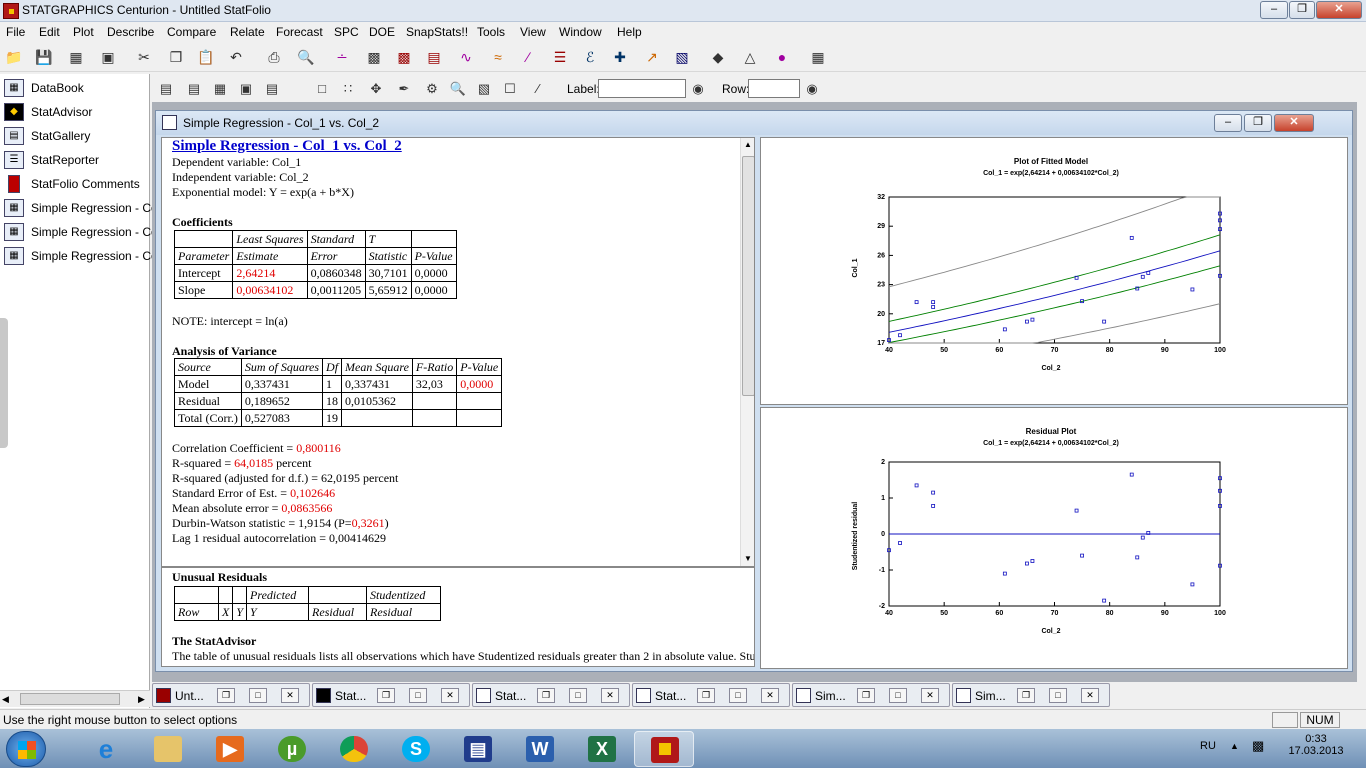  I want to click on scroll-up-icon: ▲, so click(748, 144).